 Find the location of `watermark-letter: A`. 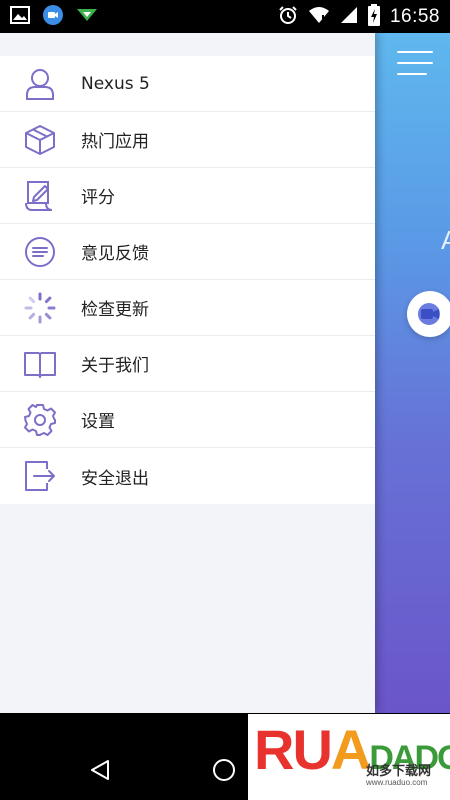

watermark-letter: A is located at coordinates (350, 749).